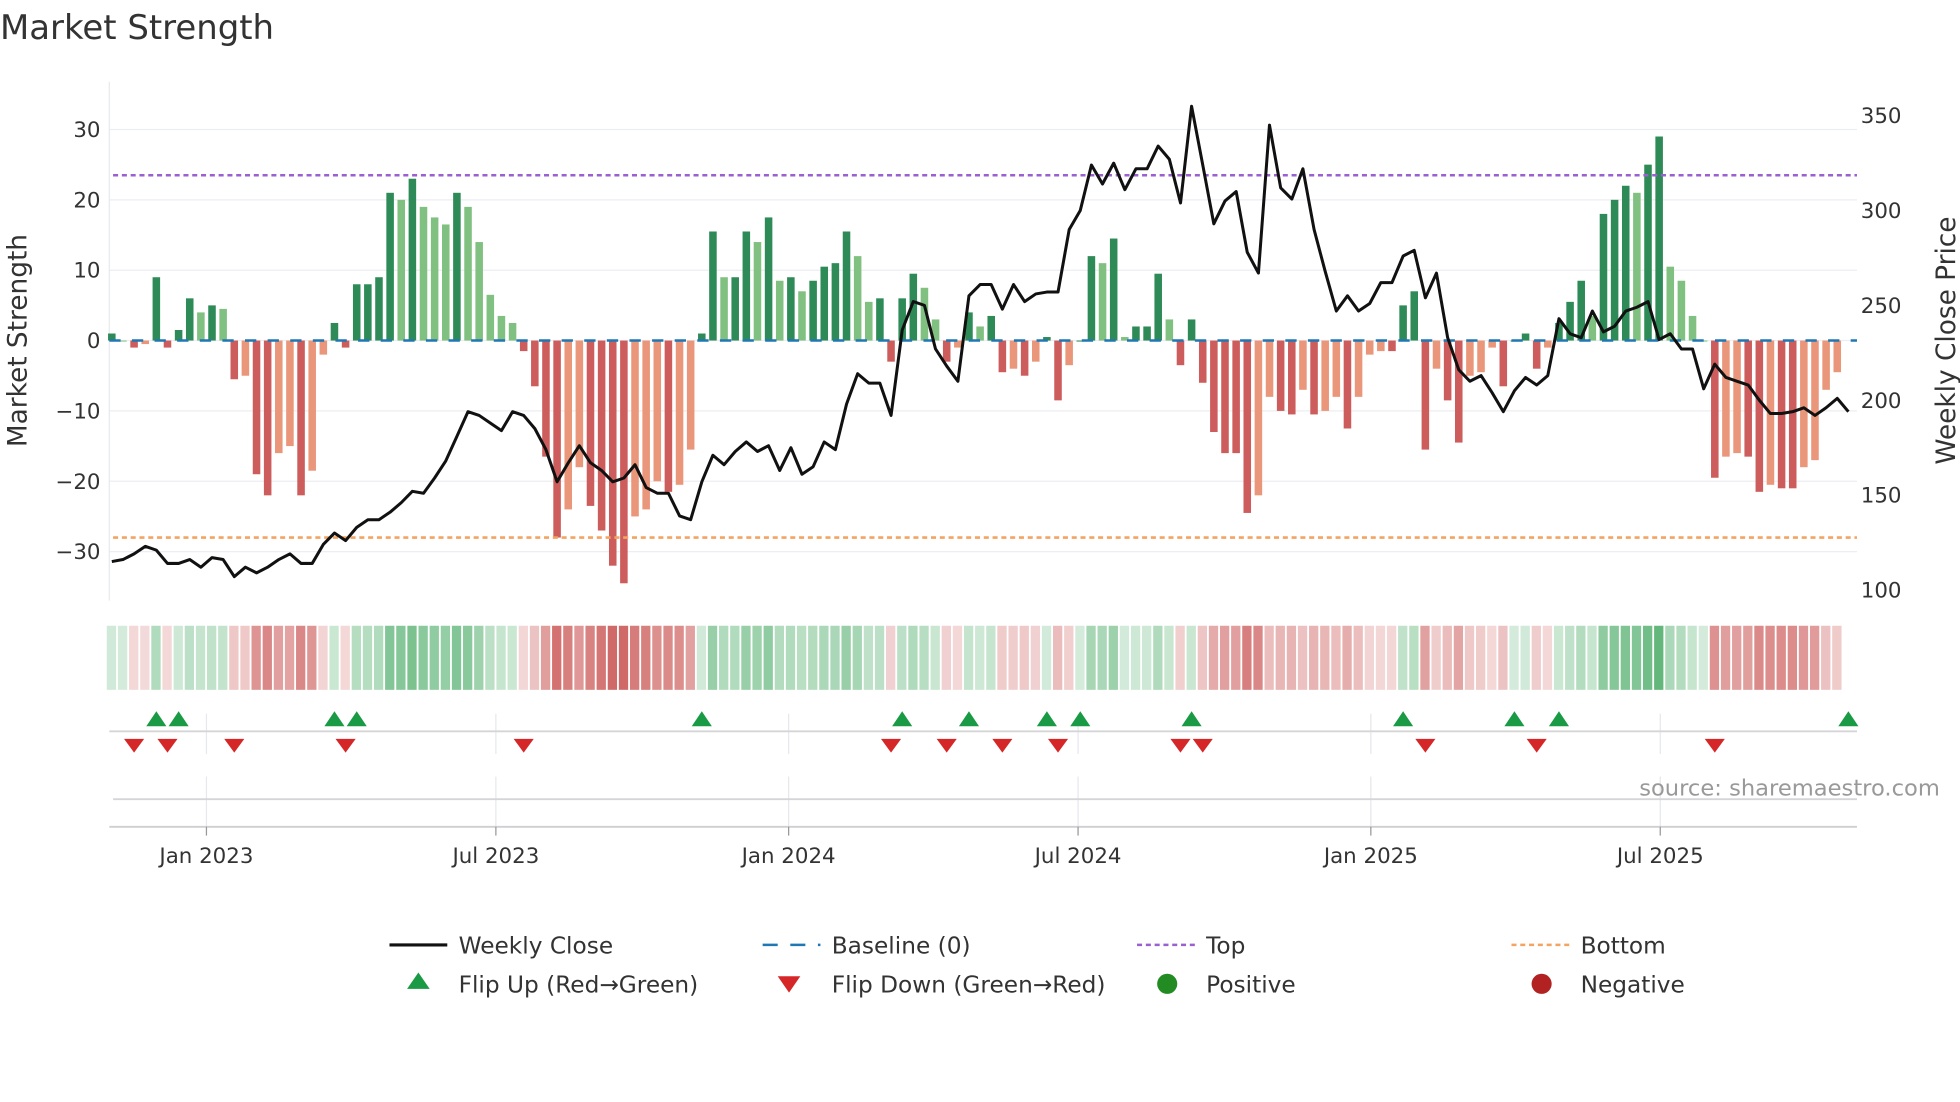  What do you see at coordinates (1946, 340) in the screenshot?
I see `y2-axis-label: Weekly Close Price` at bounding box center [1946, 340].